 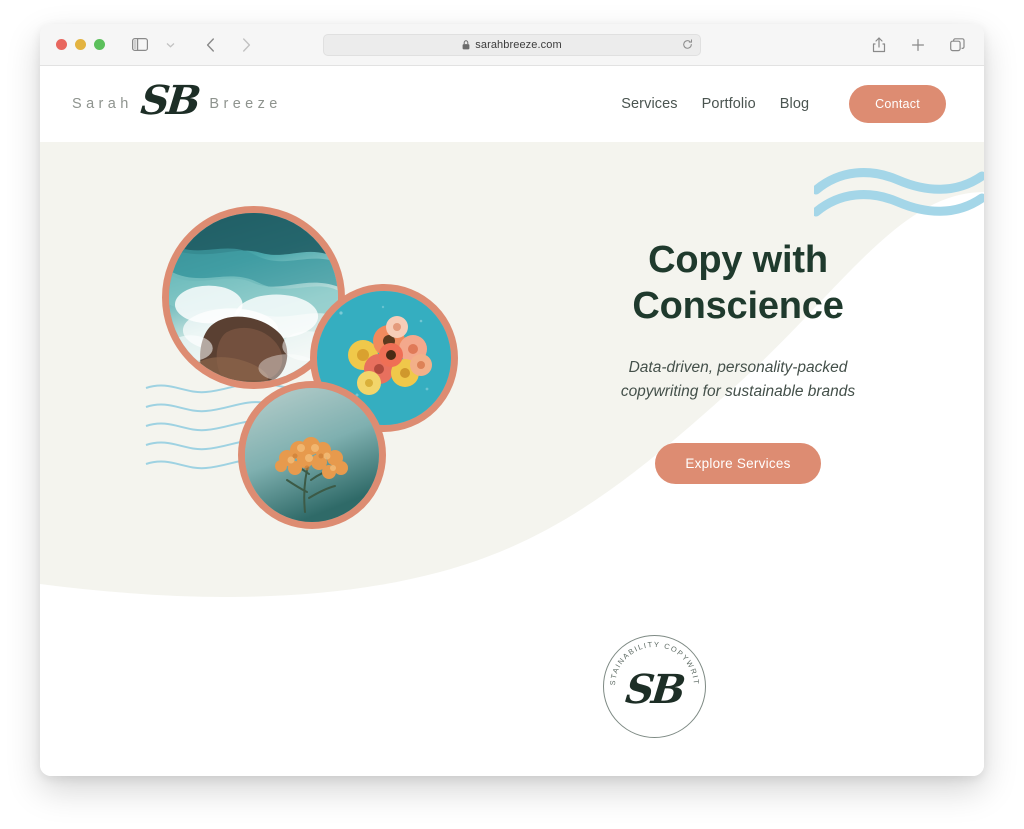 What do you see at coordinates (155, 45) in the screenshot?
I see `sidebar-controls` at bounding box center [155, 45].